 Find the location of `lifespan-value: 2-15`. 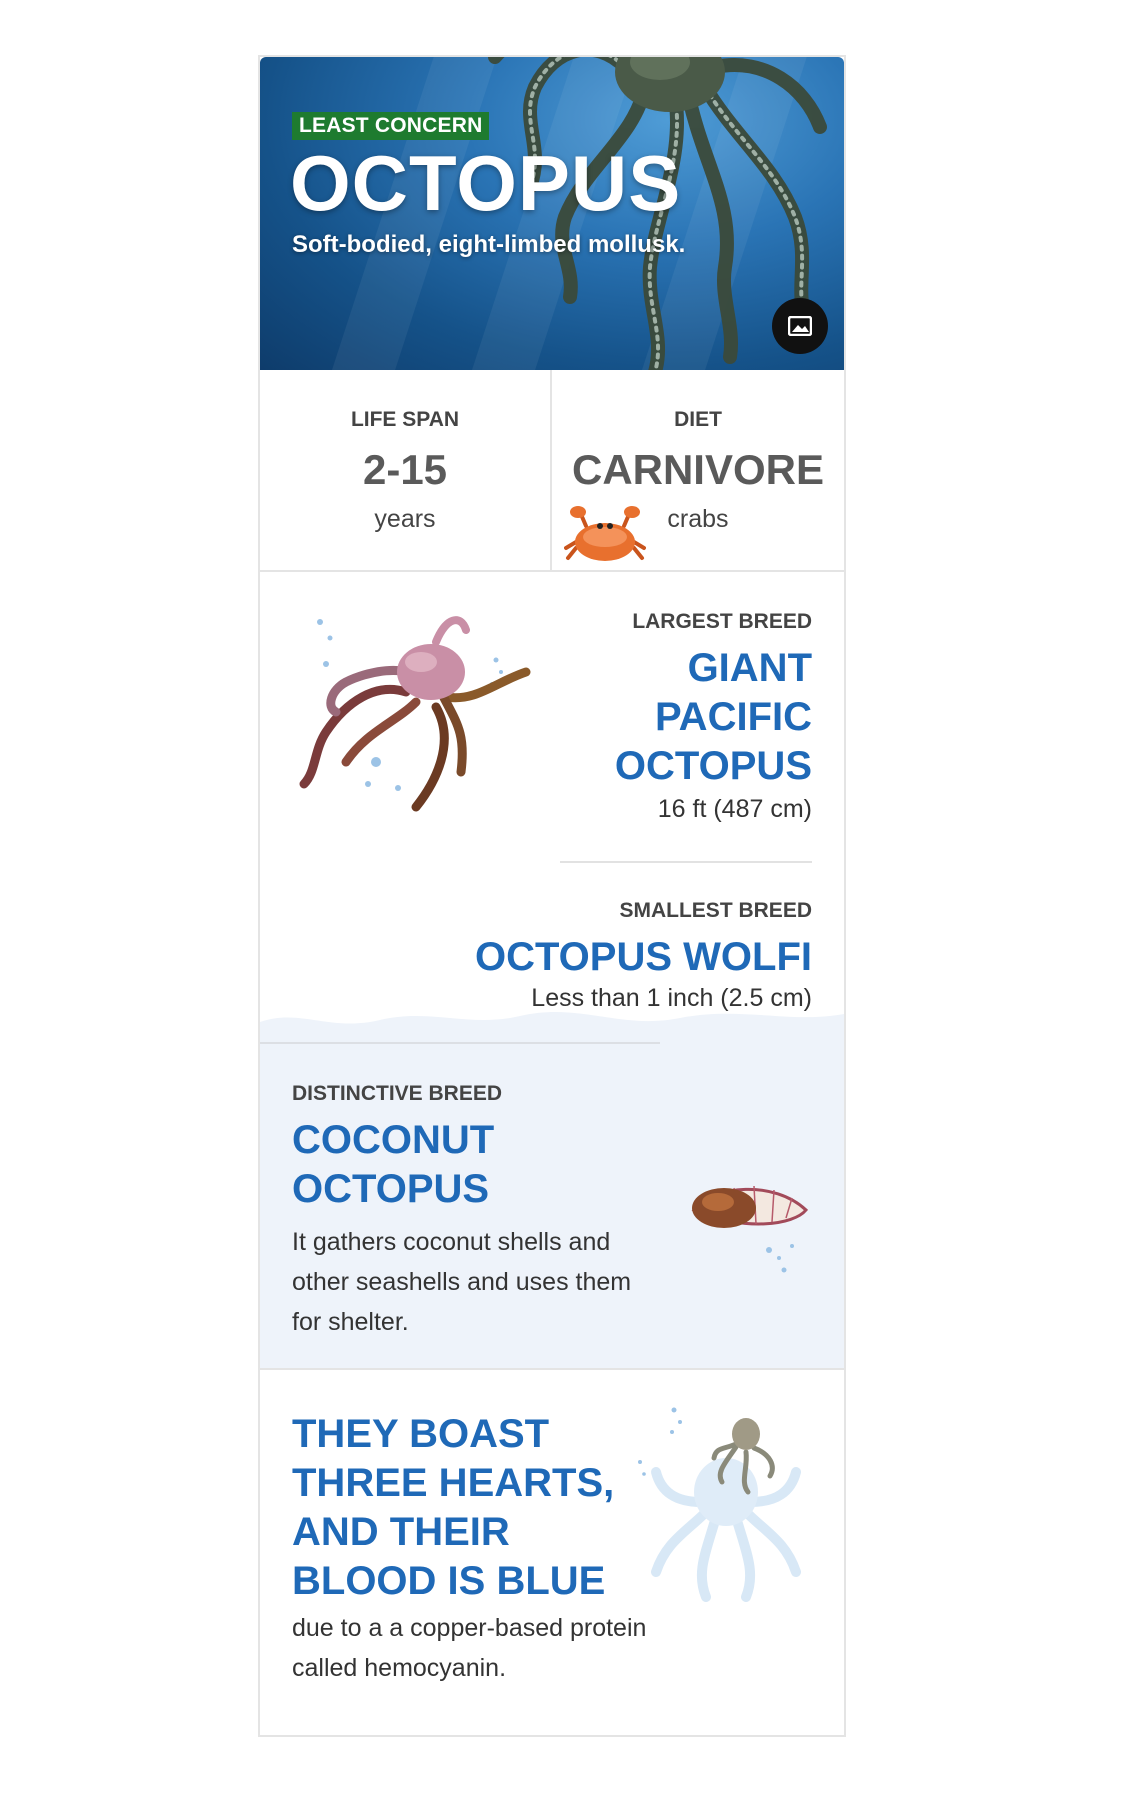

lifespan-value: 2-15 is located at coordinates (405, 469).